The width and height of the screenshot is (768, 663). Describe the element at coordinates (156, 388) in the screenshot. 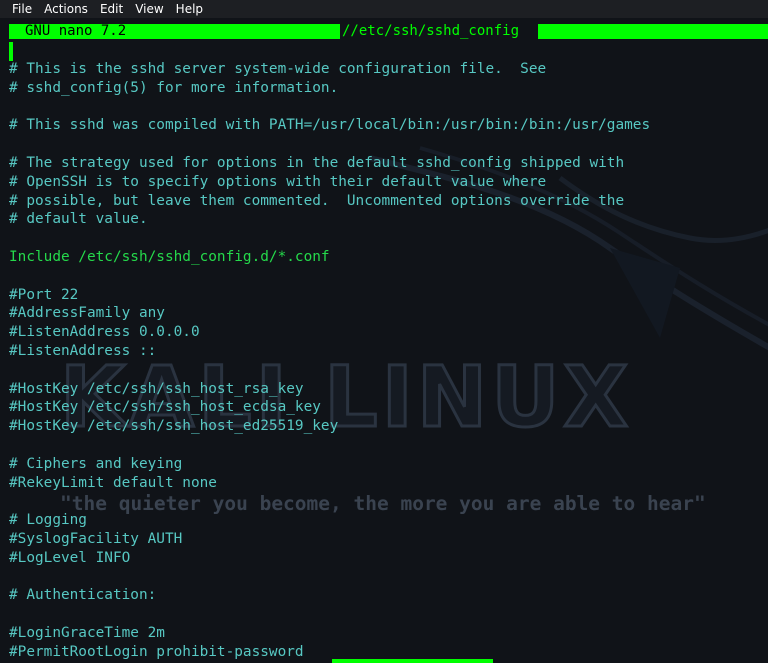

I see `config-comment-line: #HostKey /etc/ssh/ssh_host_rsa_key` at that location.